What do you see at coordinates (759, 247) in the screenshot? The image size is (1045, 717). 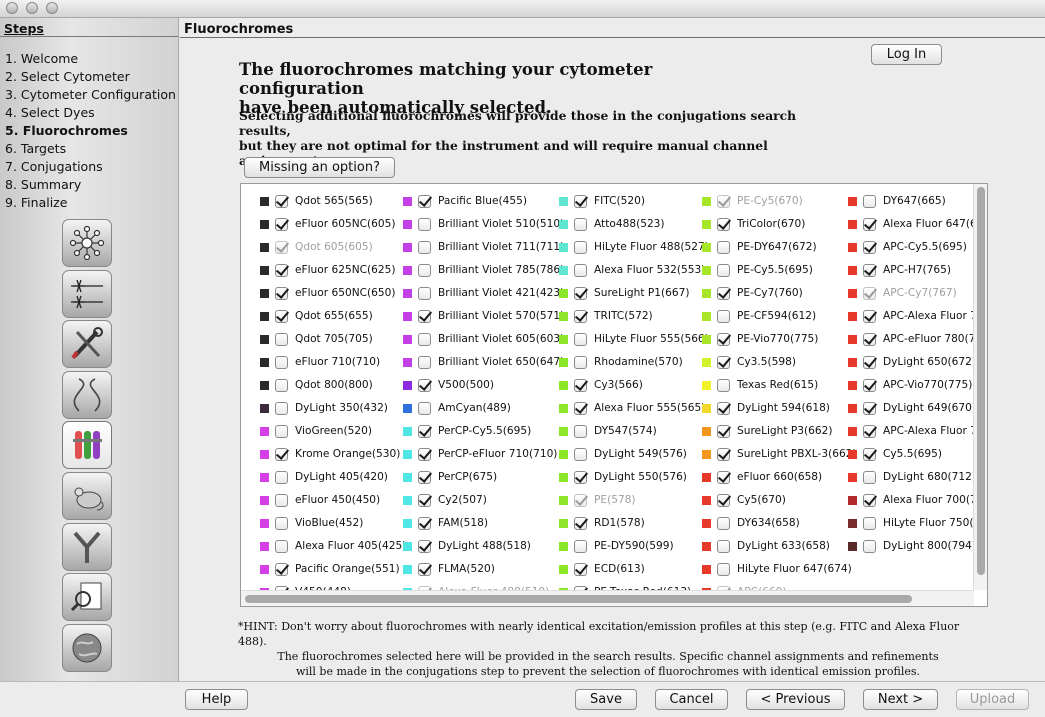 I see `fluorochrome-item: PE-DY647(672)` at bounding box center [759, 247].